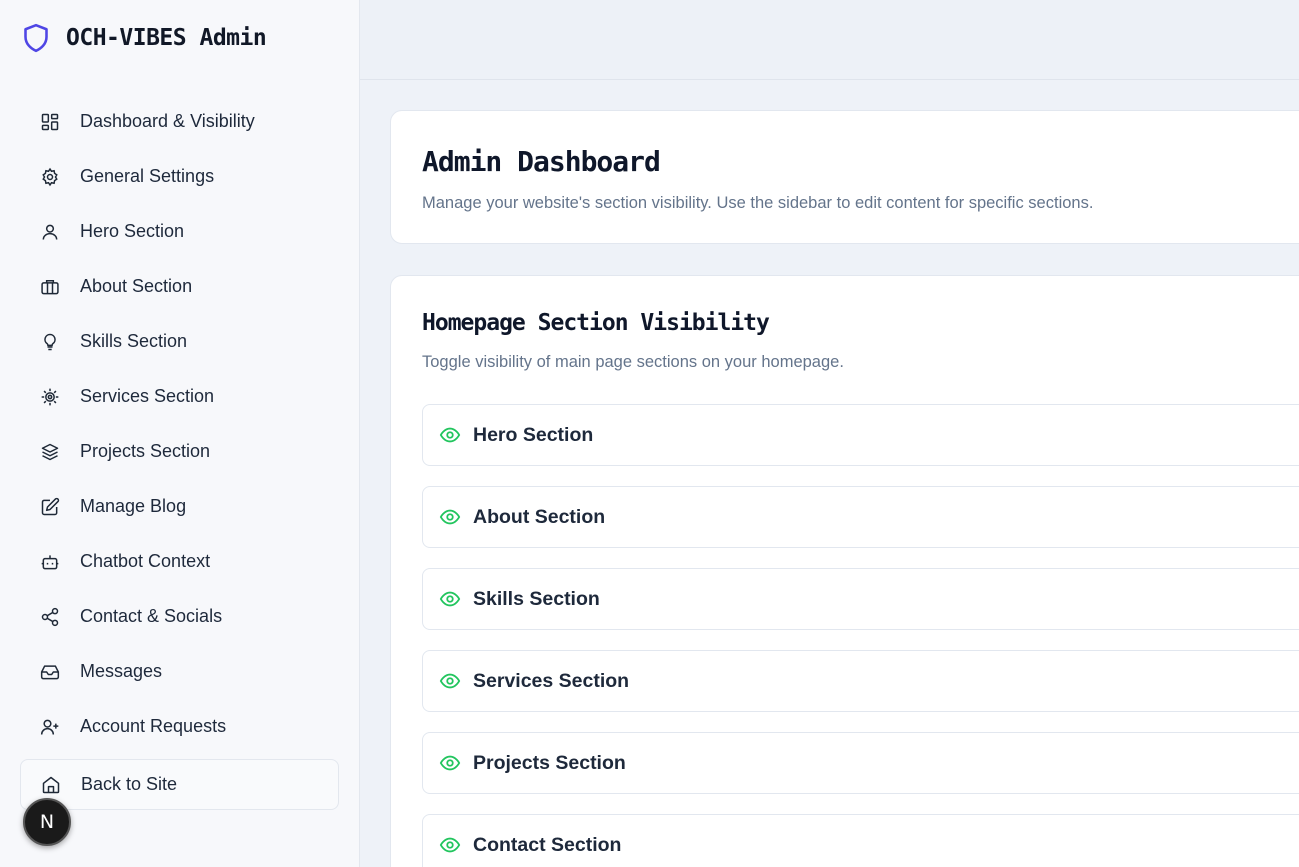  Describe the element at coordinates (121, 671) in the screenshot. I see `sidebar-item-label: Messages` at that location.